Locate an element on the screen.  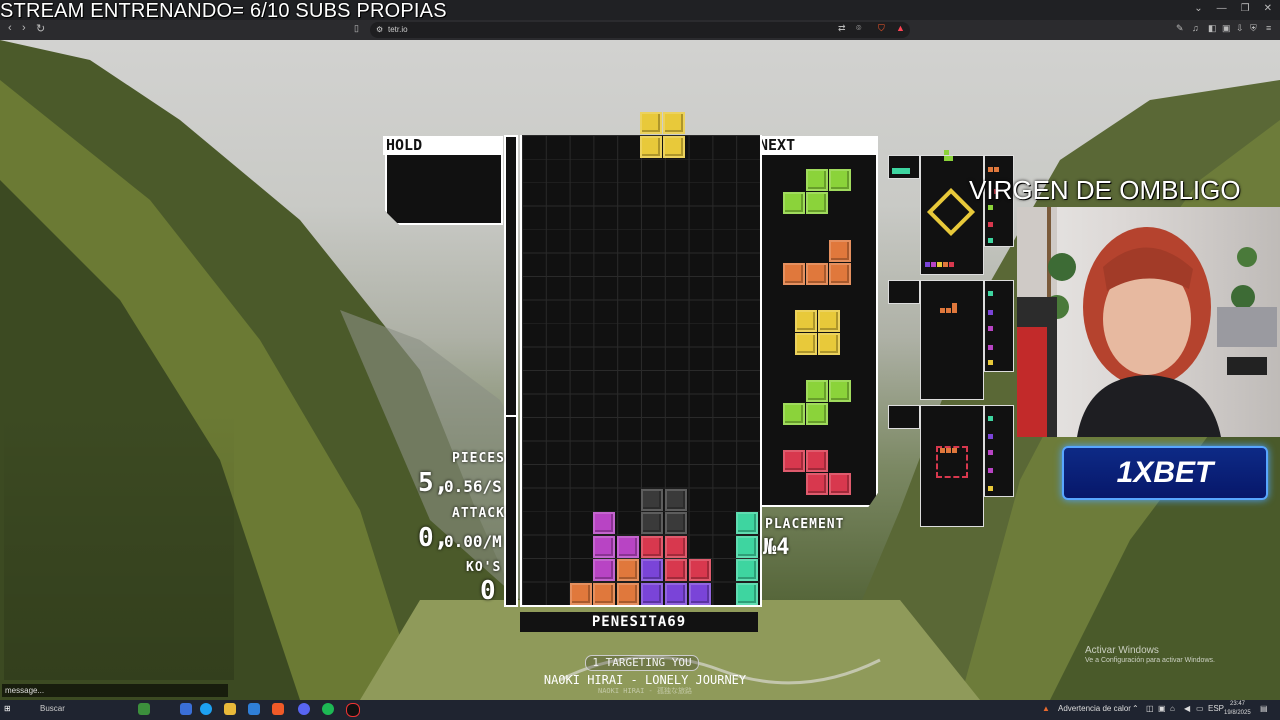
translate-icon: ⇄ is located at coordinates (842, 28).